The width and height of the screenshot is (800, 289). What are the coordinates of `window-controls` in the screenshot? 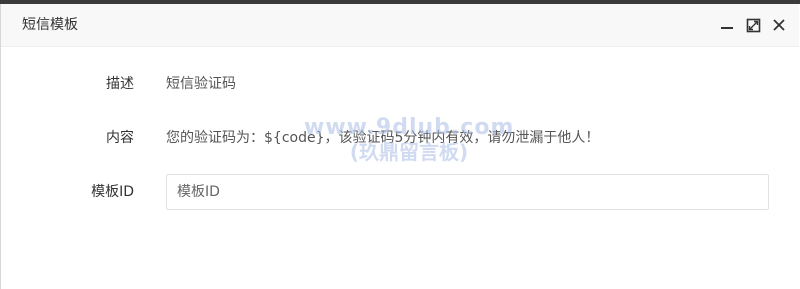 It's located at (753, 25).